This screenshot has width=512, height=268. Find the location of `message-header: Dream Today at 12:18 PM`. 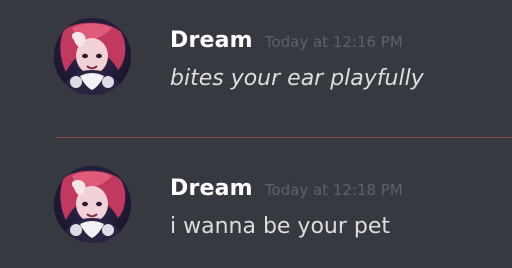

message-header: Dream Today at 12:18 PM is located at coordinates (286, 188).